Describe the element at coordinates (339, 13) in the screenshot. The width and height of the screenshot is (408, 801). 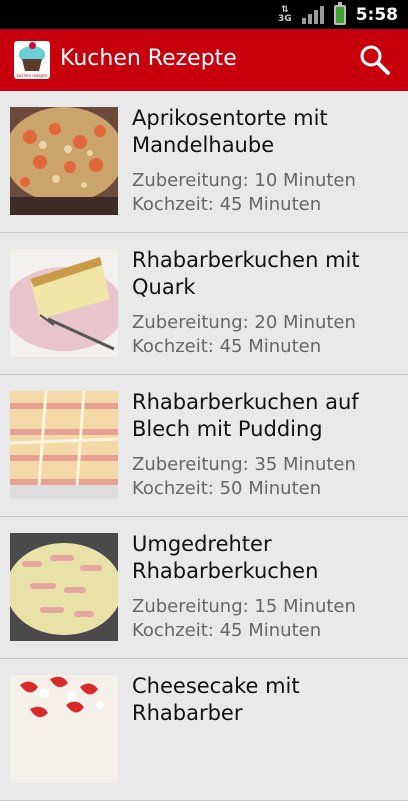
I see `battery-icon` at that location.